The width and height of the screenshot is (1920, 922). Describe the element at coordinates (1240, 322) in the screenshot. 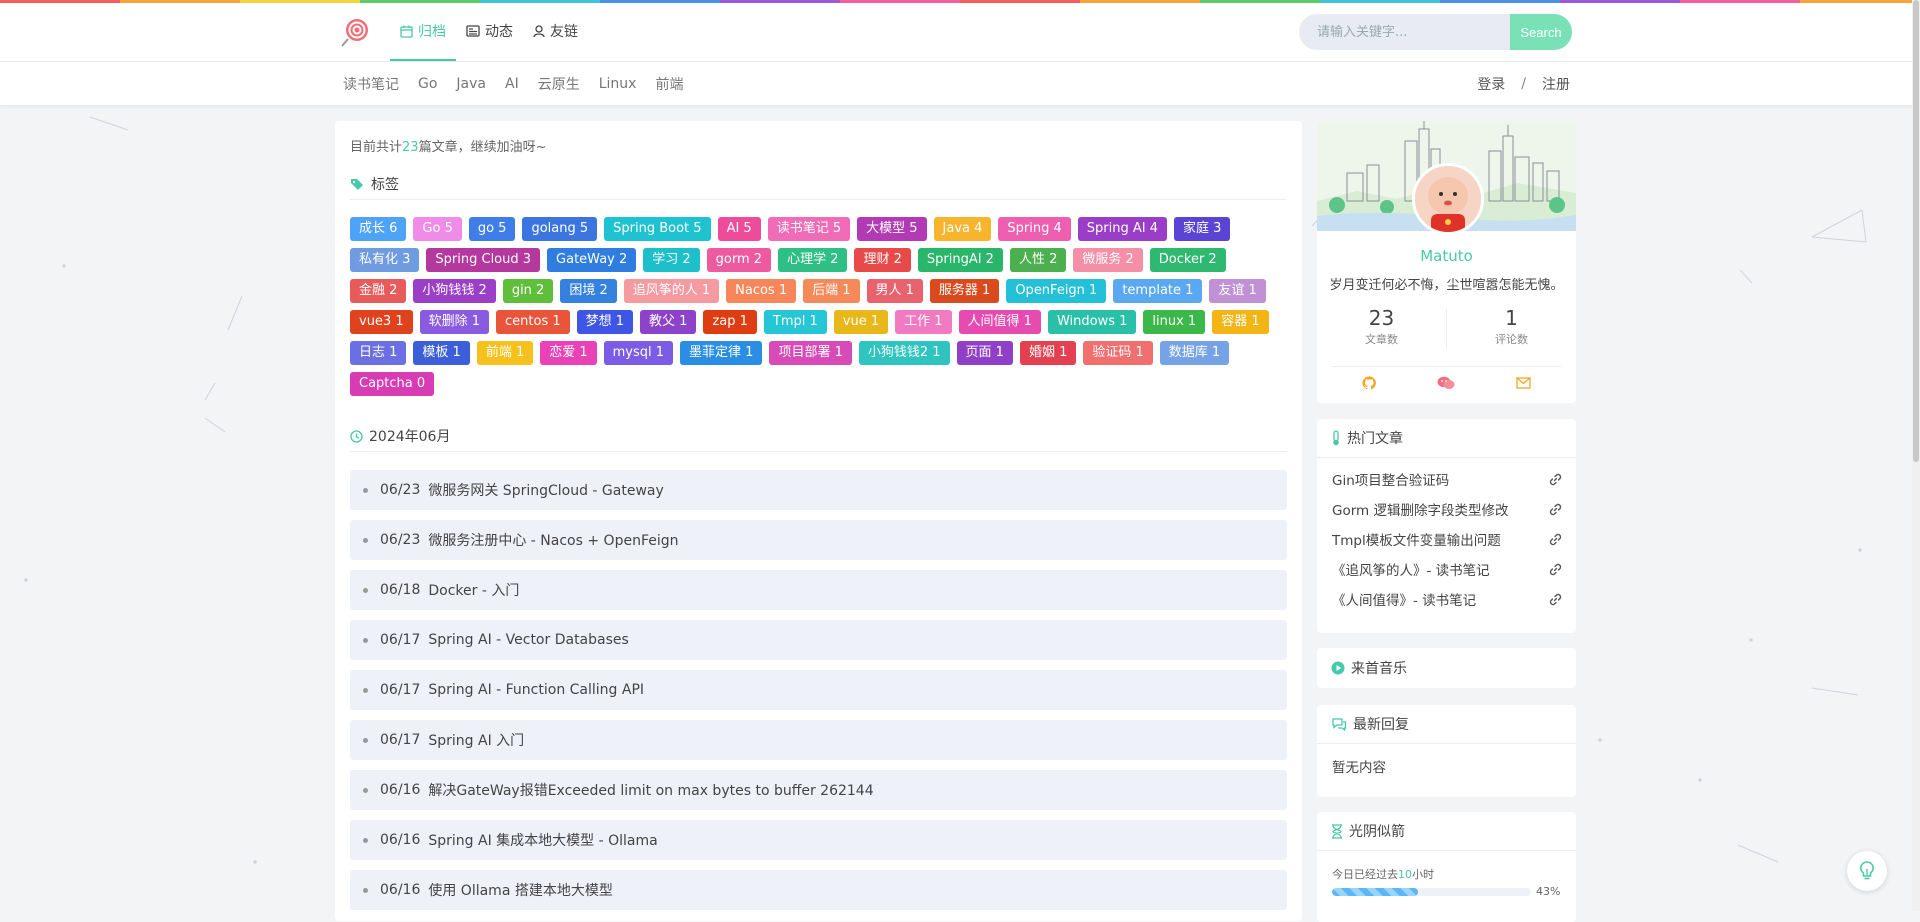

I see `tag-chip: 容器 1` at that location.